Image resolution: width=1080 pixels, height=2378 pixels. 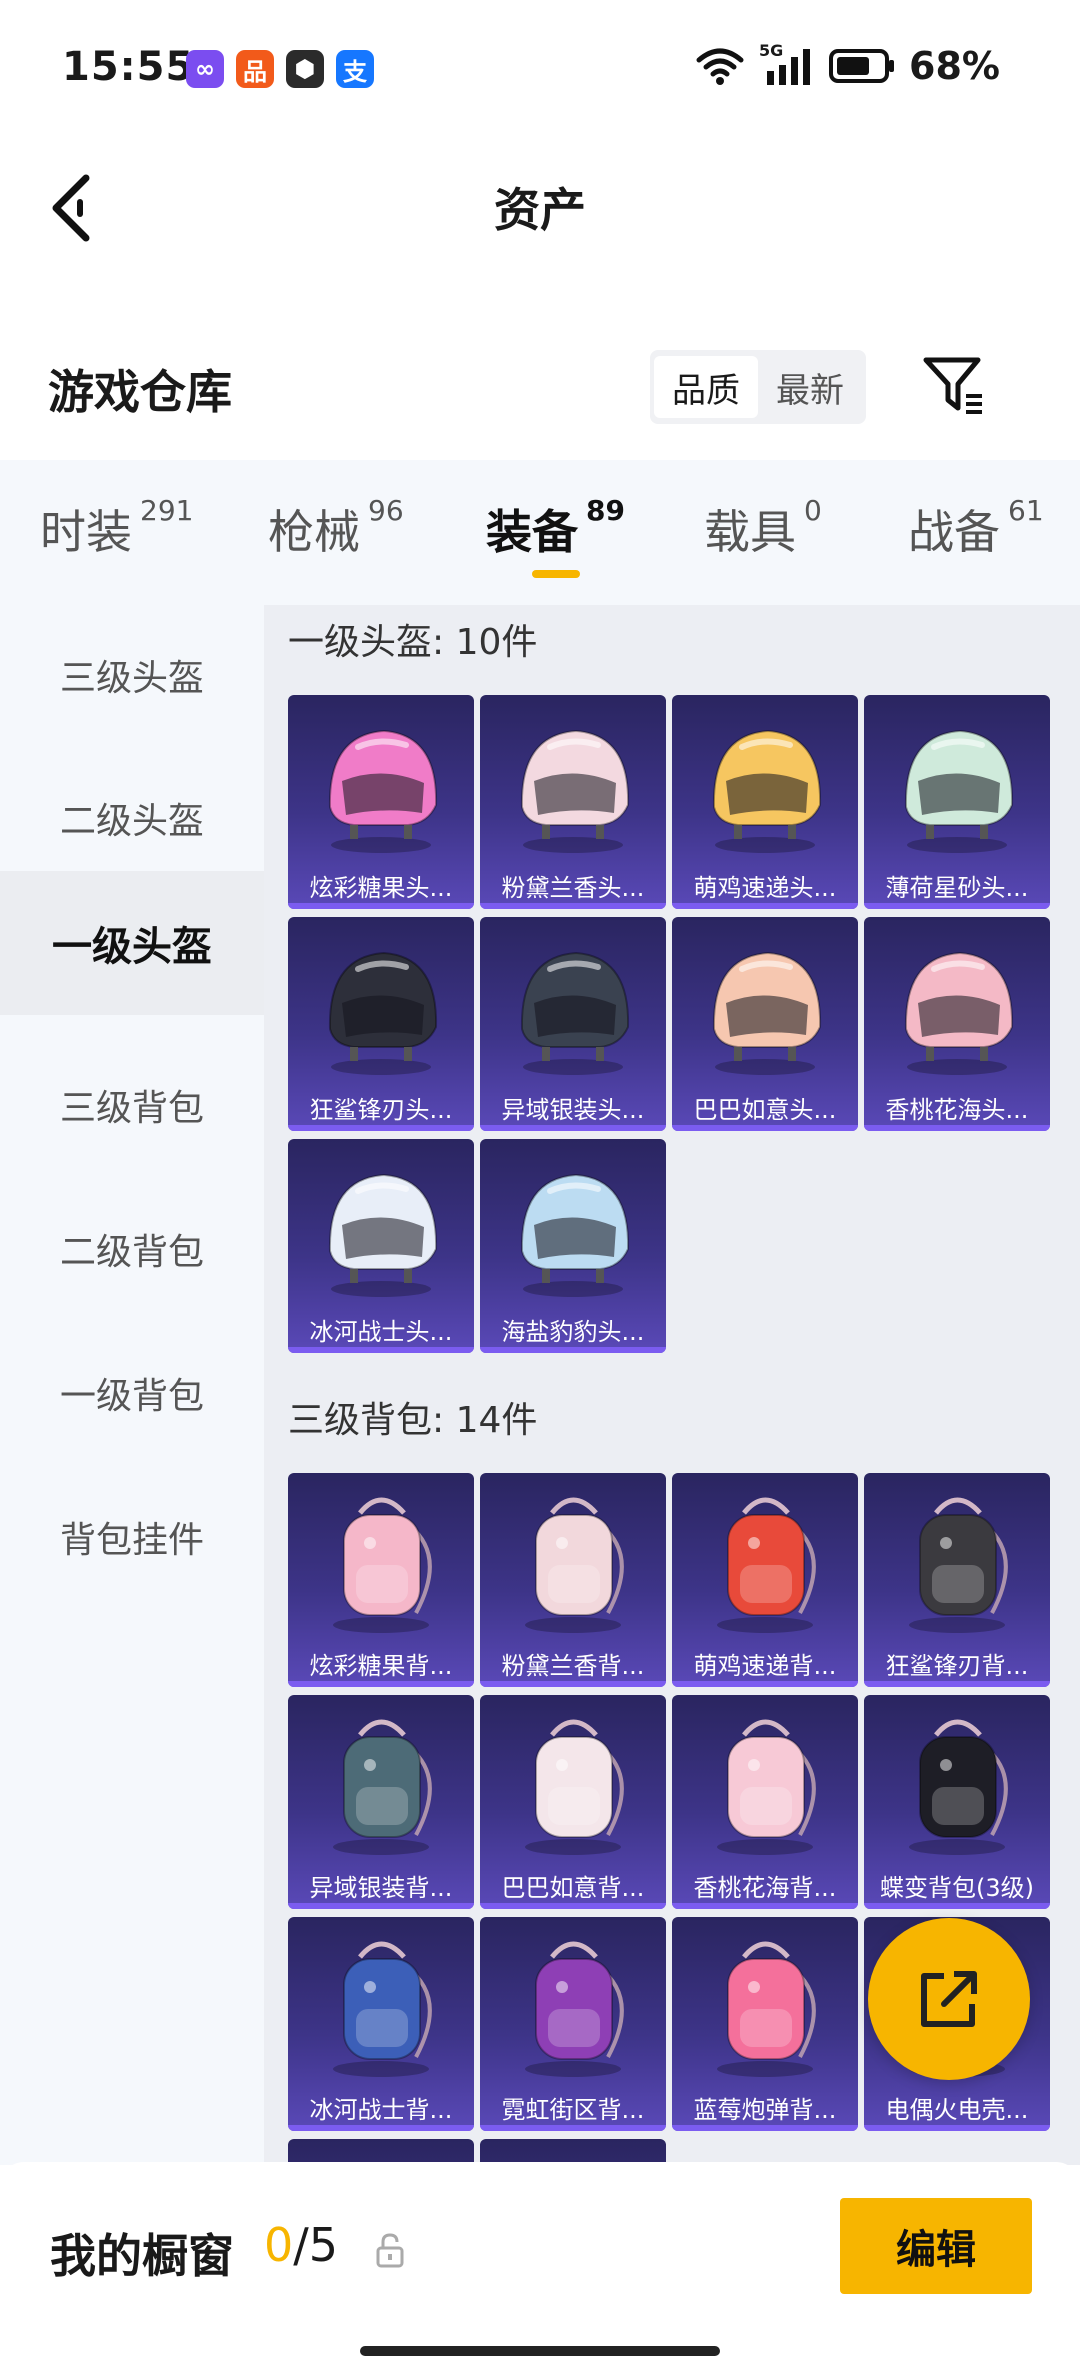 I want to click on backpack-card: 蝶变背包(3级), so click(x=957, y=1802).